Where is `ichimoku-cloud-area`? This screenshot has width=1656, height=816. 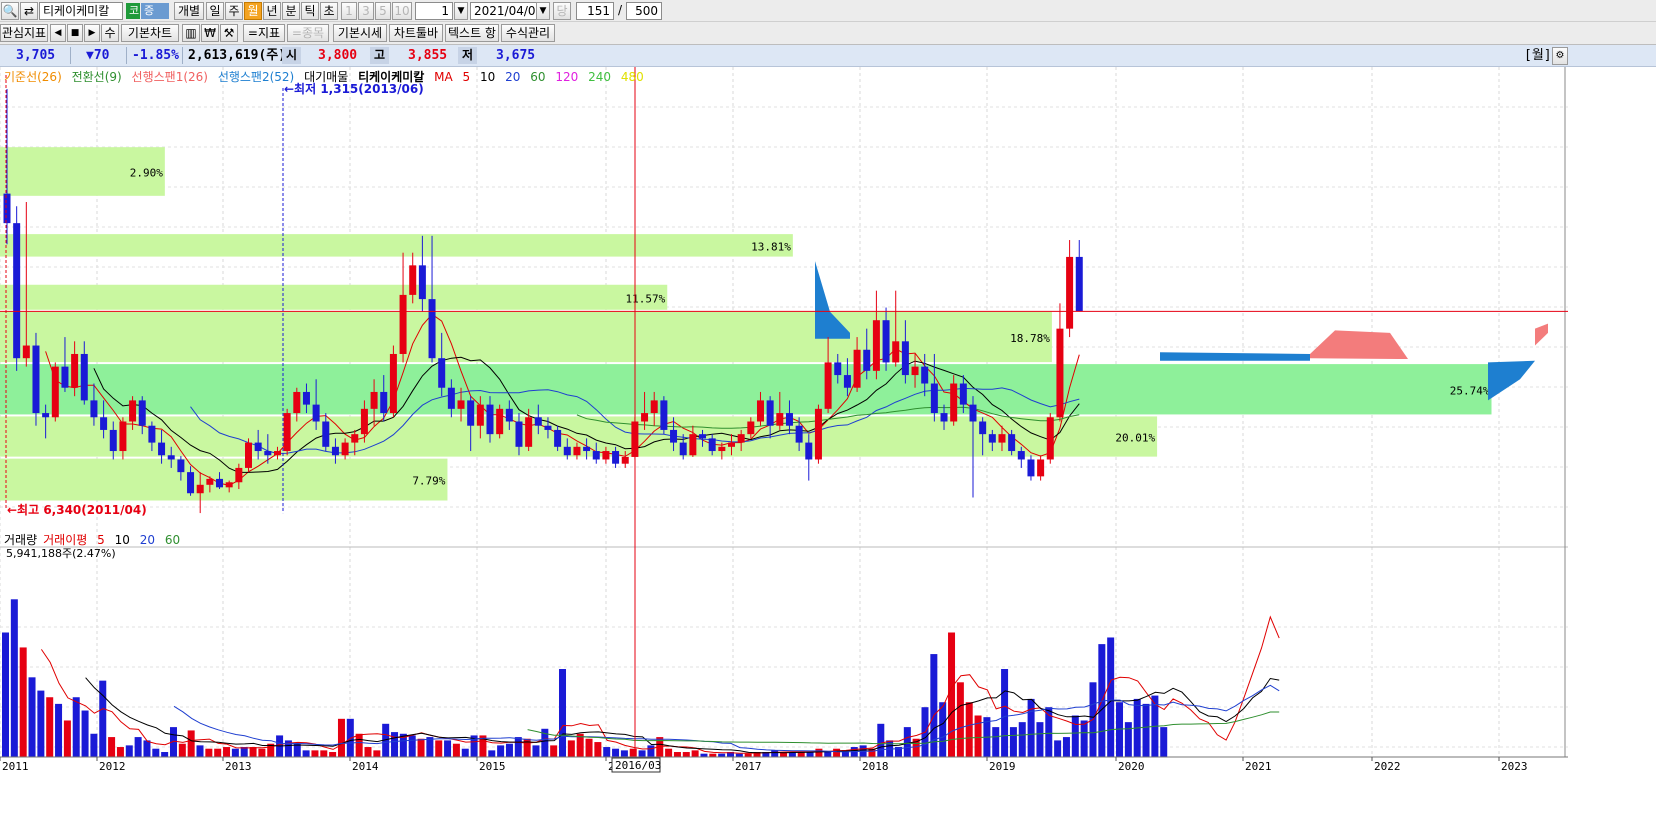
ichimoku-cloud-area is located at coordinates (1541, 334).